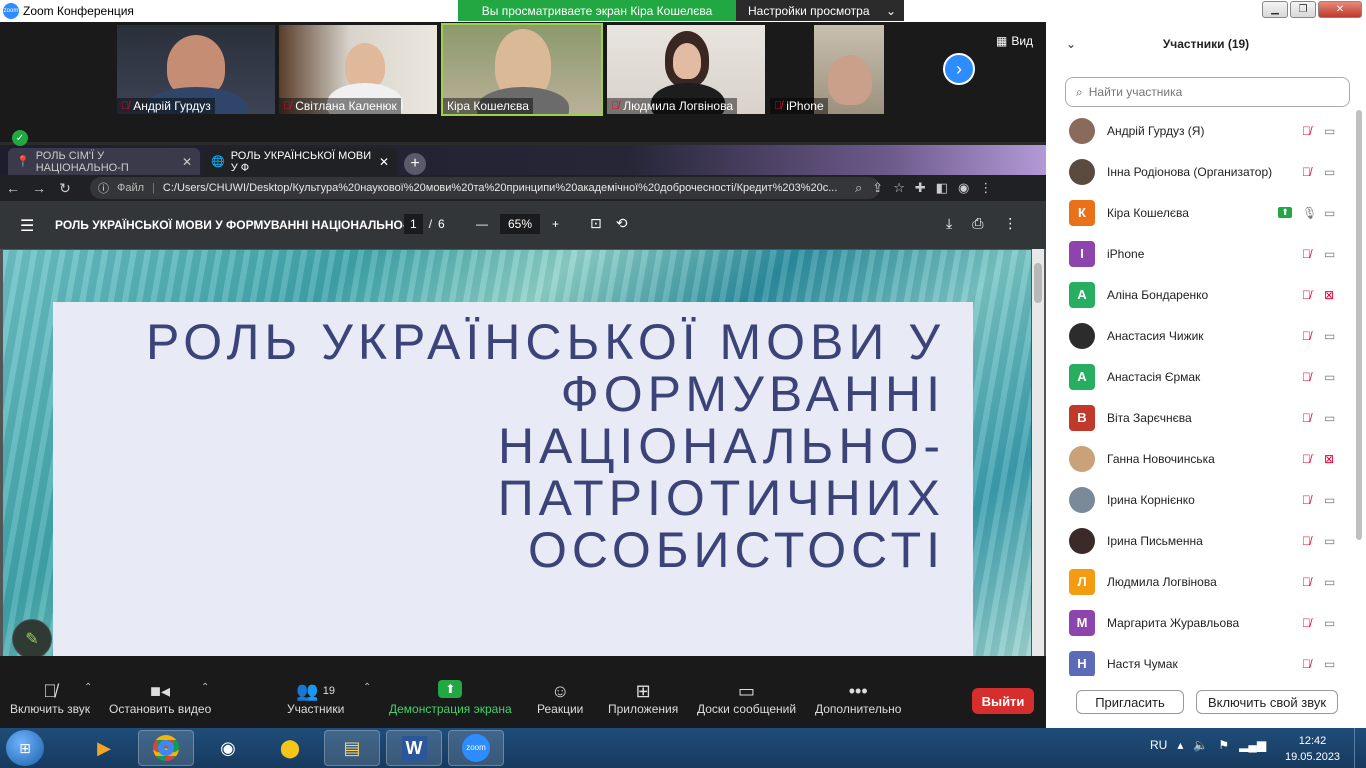  I want to click on minimize-button: ▁, so click(1275, 9).